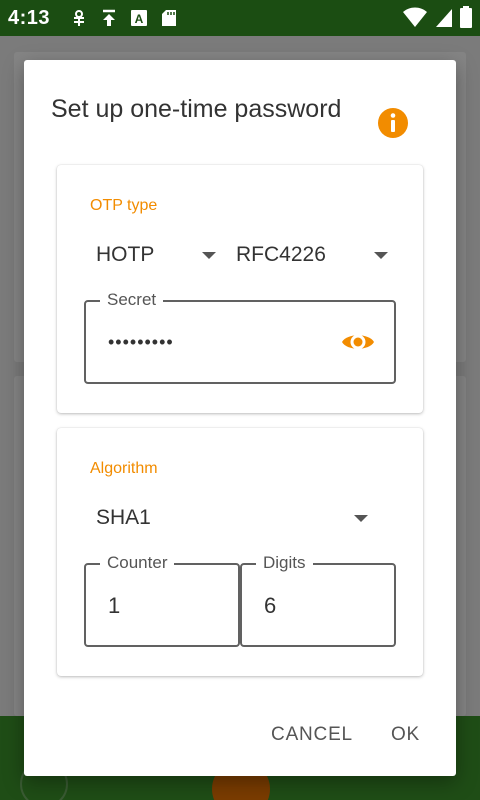  What do you see at coordinates (240, 18) in the screenshot?
I see `status-bar: 4:13 A` at bounding box center [240, 18].